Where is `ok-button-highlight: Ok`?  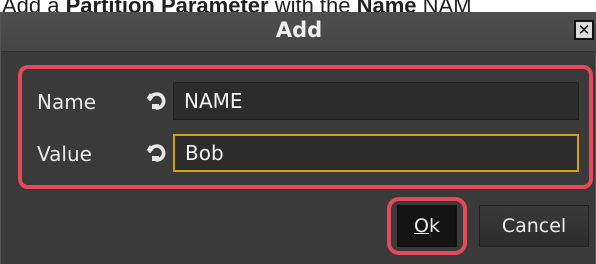
ok-button-highlight: Ok is located at coordinates (427, 226).